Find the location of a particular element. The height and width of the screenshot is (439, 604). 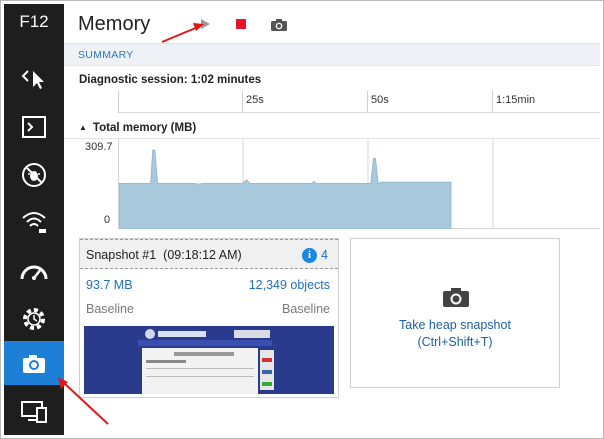

dom-explorer-tool is located at coordinates (34, 78).